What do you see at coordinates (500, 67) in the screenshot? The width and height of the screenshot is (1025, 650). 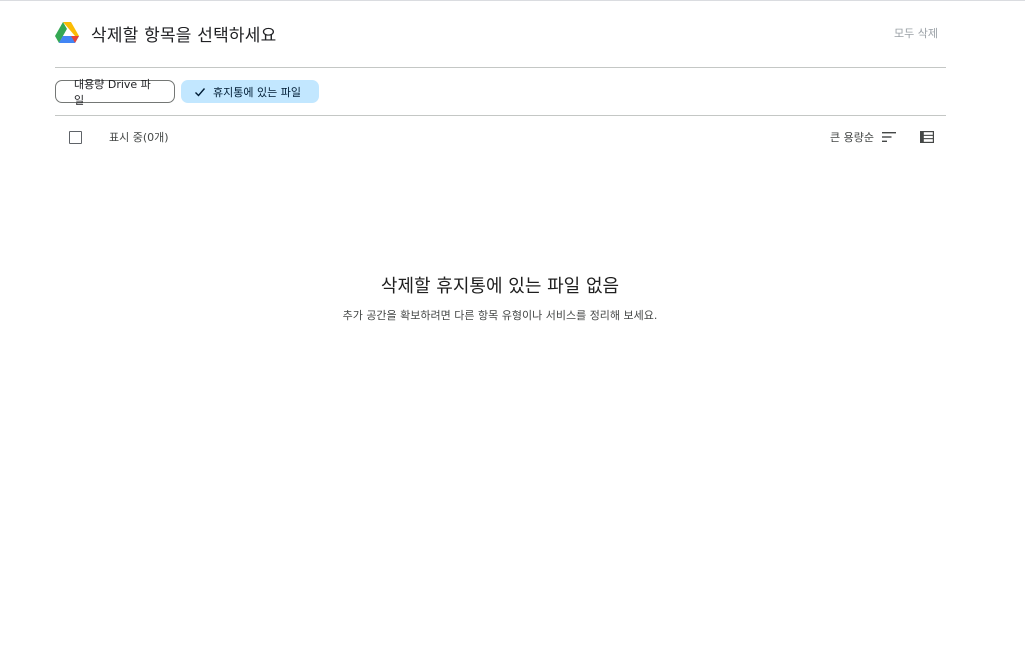 I see `header-divider` at bounding box center [500, 67].